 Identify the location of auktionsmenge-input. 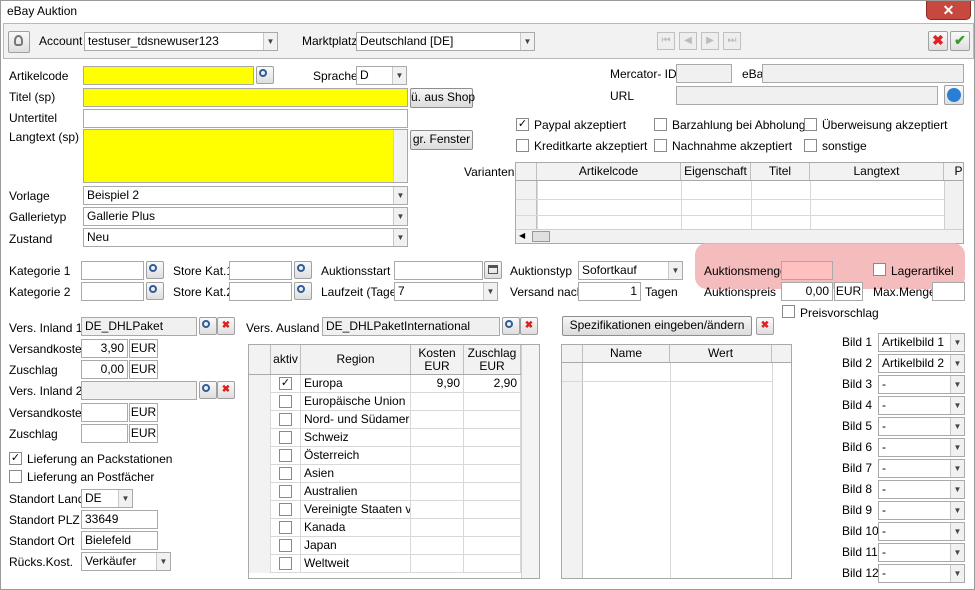
(807, 270).